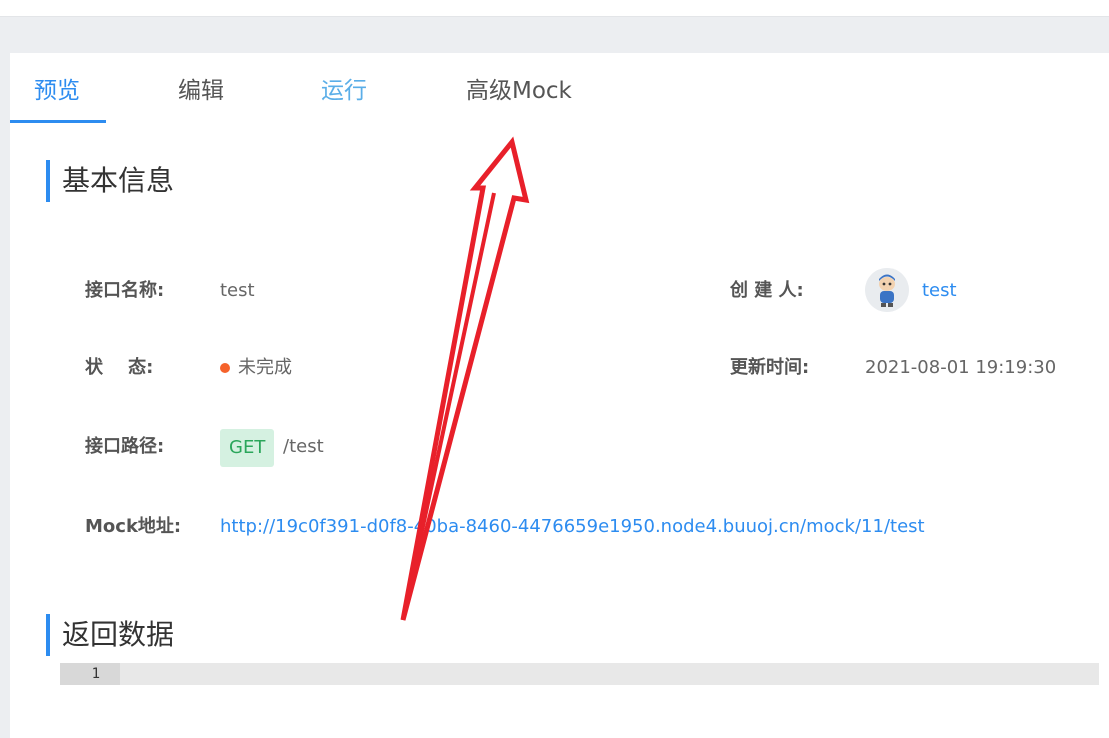  Describe the element at coordinates (554, 8) in the screenshot. I see `top-bar` at that location.